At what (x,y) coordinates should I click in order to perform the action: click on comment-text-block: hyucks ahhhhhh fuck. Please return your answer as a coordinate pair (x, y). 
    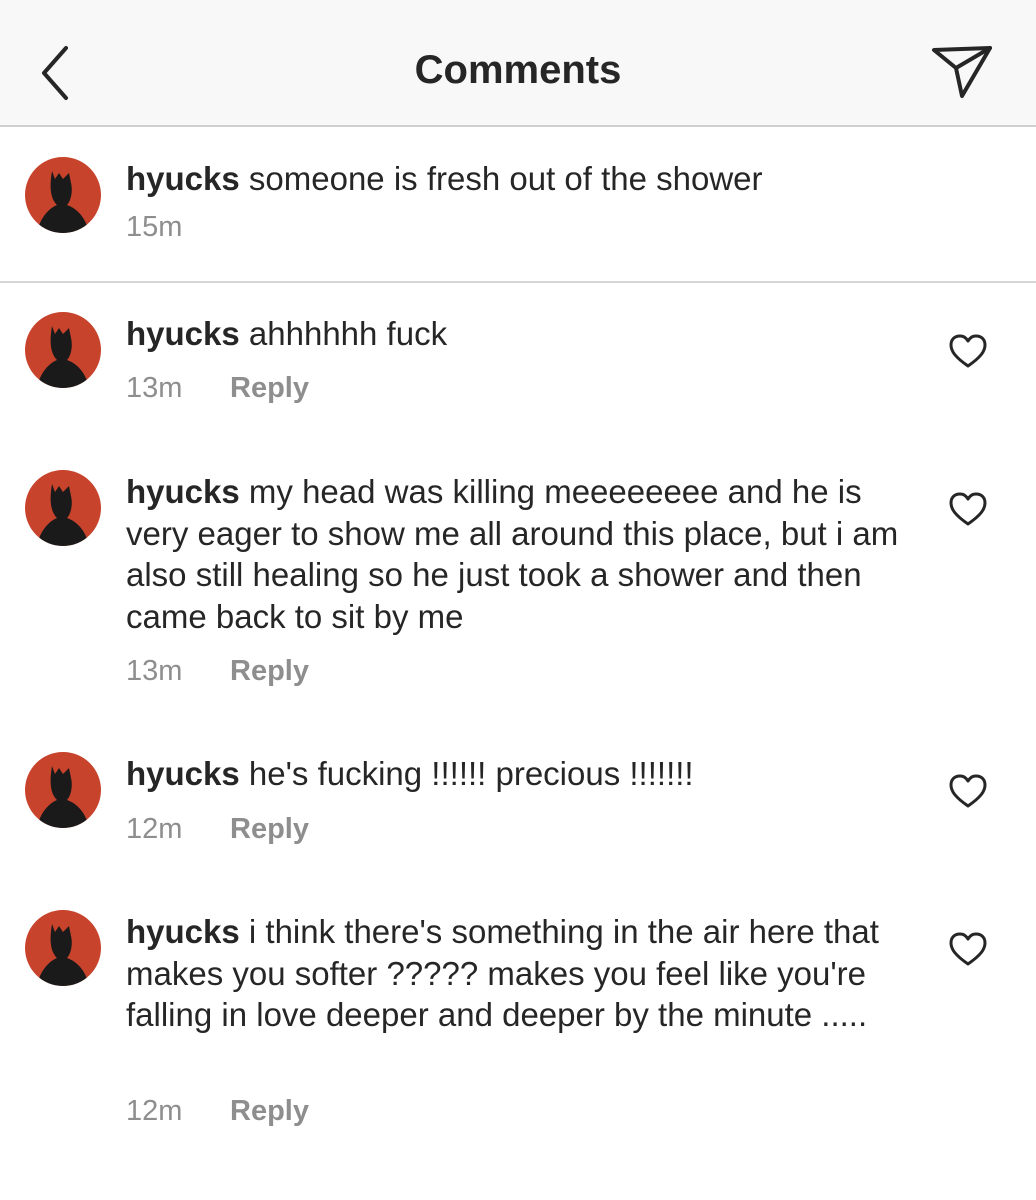
    Looking at the image, I should click on (521, 334).